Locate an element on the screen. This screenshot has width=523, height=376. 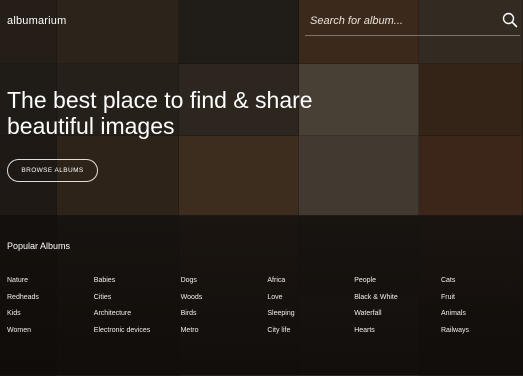
album-list-item: Love is located at coordinates (310, 294).